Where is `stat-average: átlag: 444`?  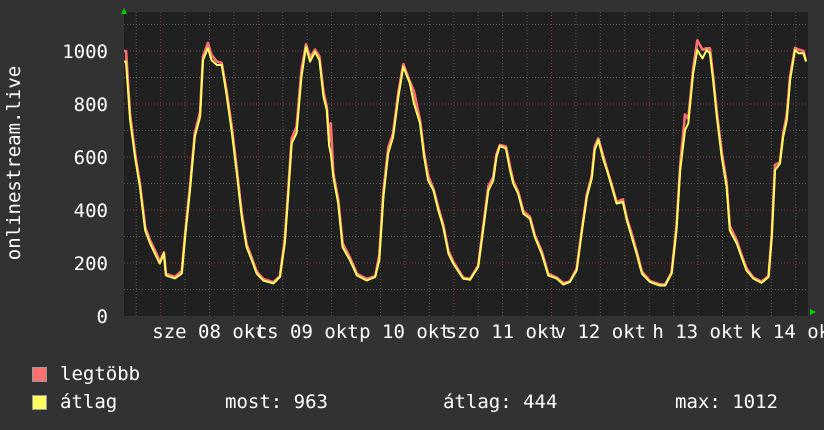 stat-average: átlag: 444 is located at coordinates (500, 402).